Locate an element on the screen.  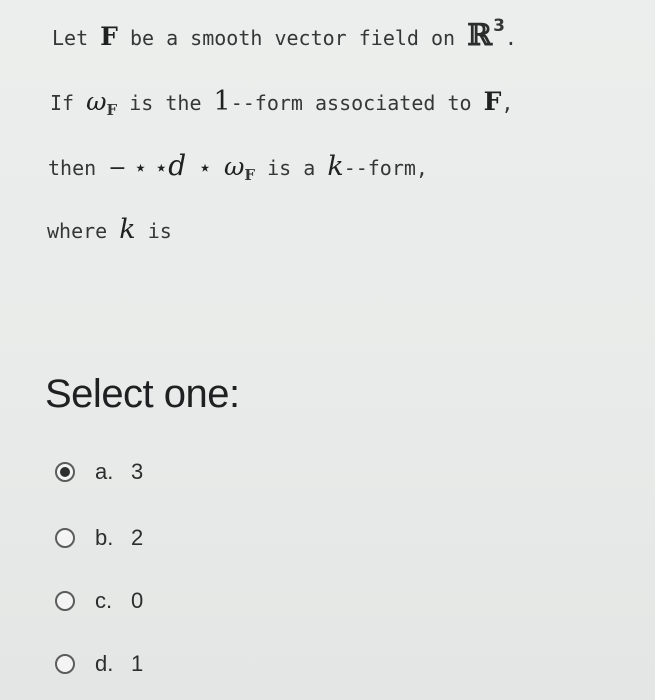
question-line-1: Let F be a smooth vector field on ℝ3. is located at coordinates (284, 34).